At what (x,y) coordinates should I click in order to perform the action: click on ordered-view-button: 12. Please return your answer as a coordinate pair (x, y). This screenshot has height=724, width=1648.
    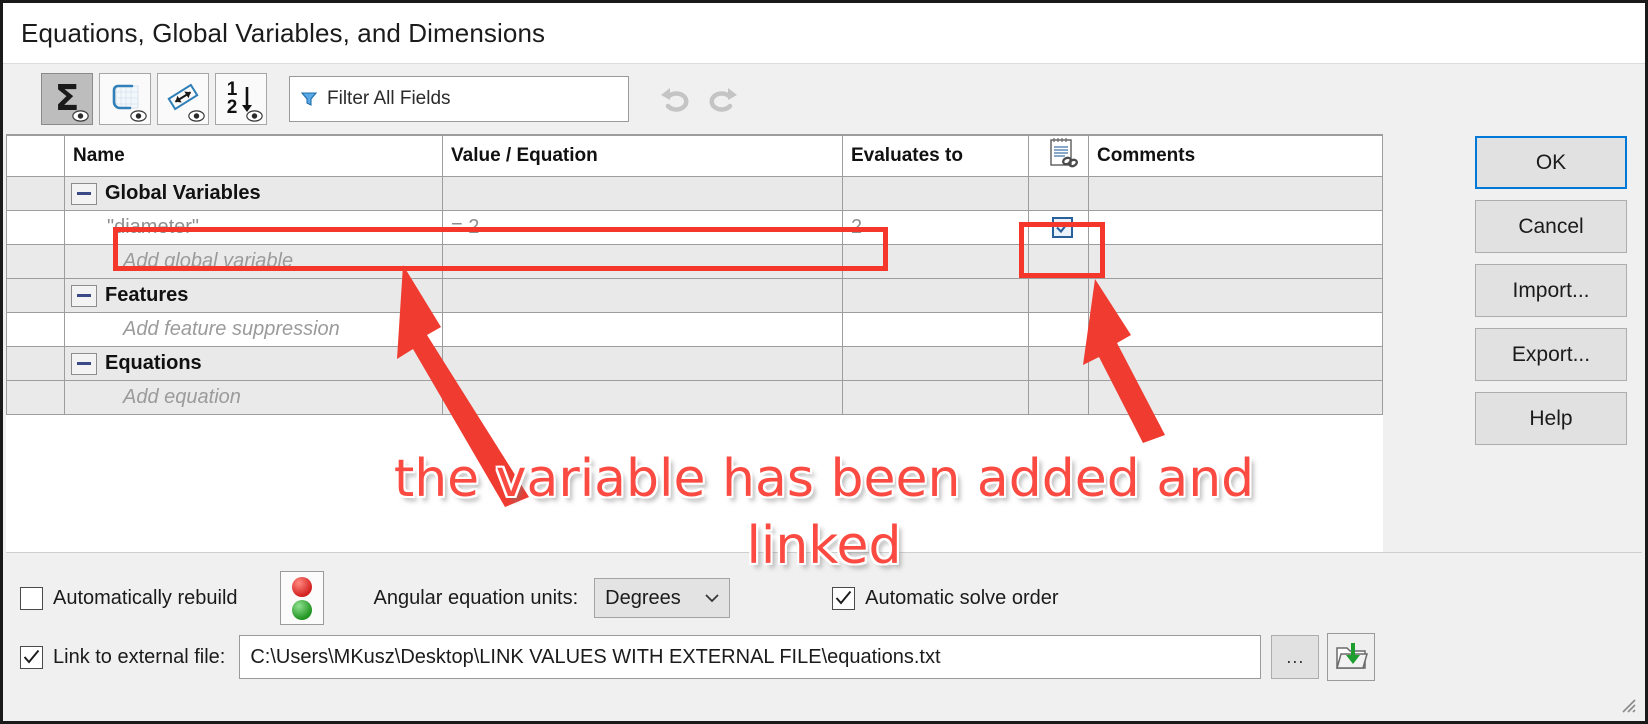
    Looking at the image, I should click on (241, 99).